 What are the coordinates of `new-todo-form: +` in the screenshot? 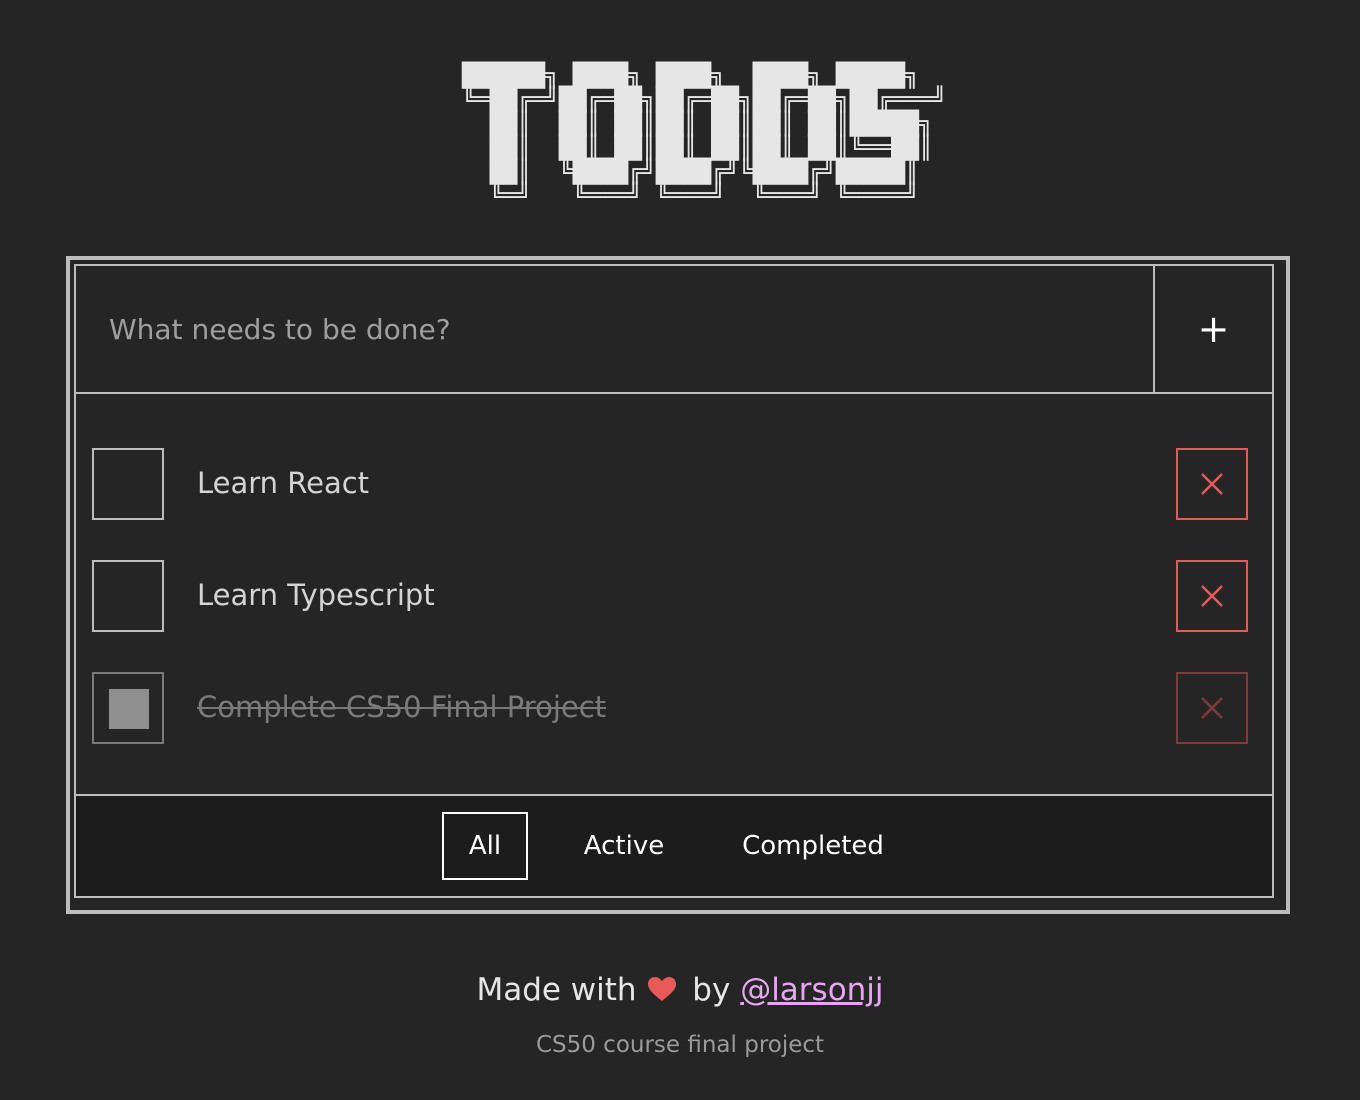 It's located at (674, 330).